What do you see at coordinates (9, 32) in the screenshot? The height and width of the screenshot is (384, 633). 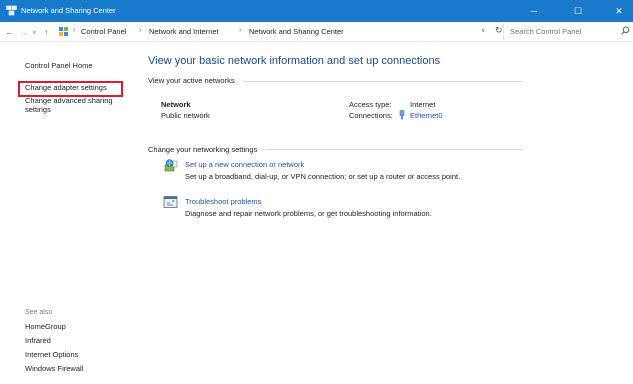 I see `back-button: ←` at bounding box center [9, 32].